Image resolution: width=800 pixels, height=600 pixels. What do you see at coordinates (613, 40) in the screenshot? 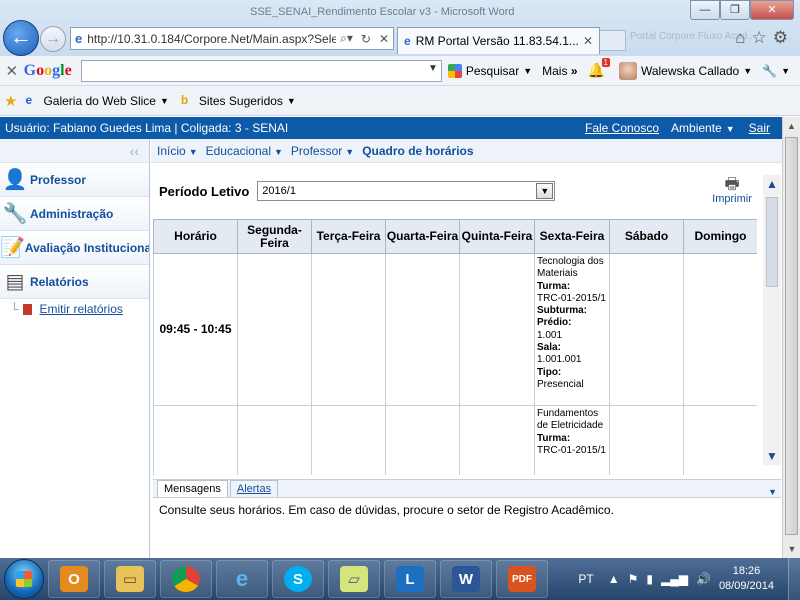
I see `new-tab-button` at bounding box center [613, 40].